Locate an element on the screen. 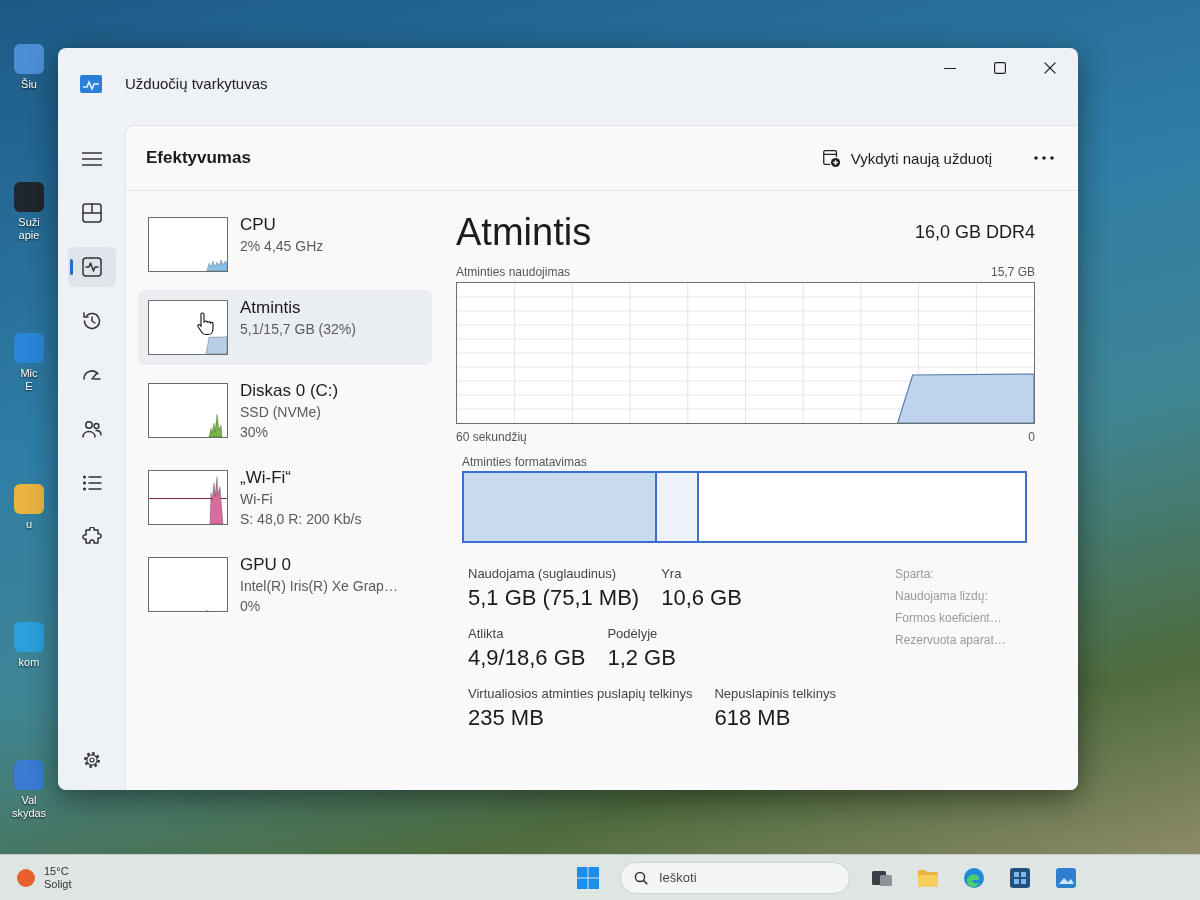  stat-value: 618 MB is located at coordinates (752, 718).